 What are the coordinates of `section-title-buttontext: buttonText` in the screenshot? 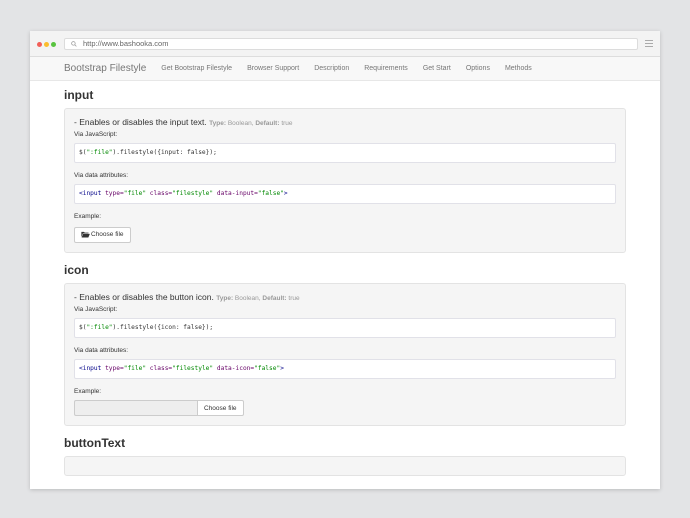 It's located at (95, 443).